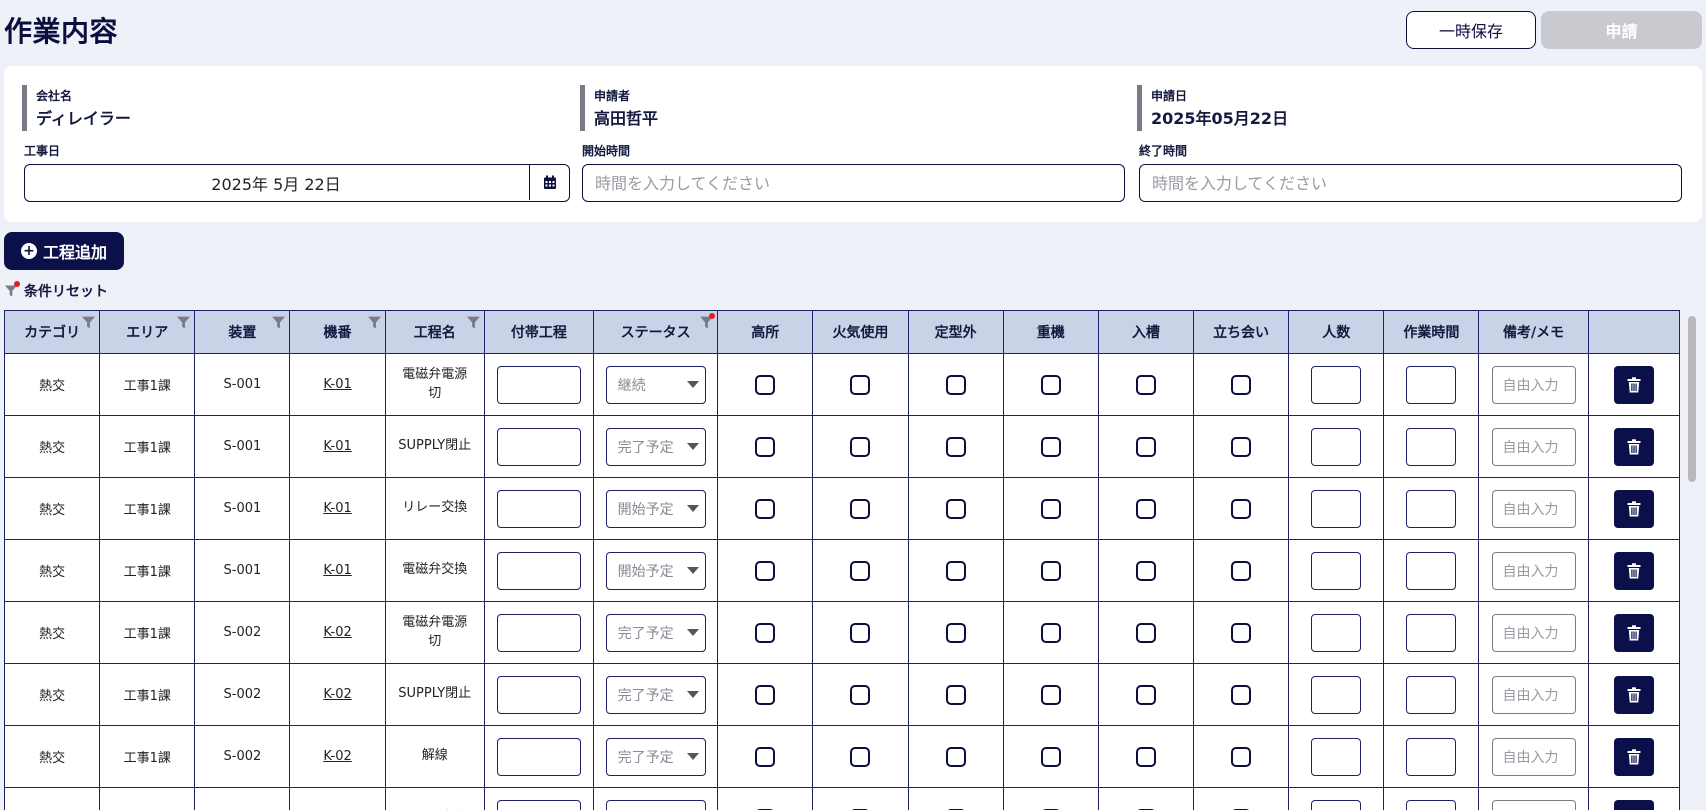 This screenshot has width=1706, height=810. What do you see at coordinates (853, 183) in the screenshot?
I see `start-time-input` at bounding box center [853, 183].